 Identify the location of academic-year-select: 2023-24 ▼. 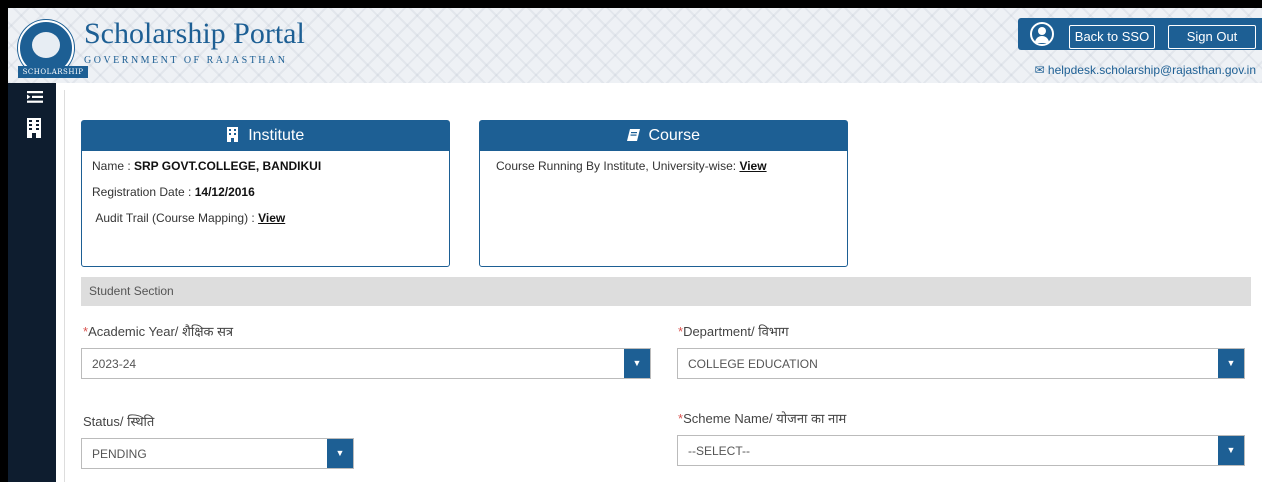
(366, 363).